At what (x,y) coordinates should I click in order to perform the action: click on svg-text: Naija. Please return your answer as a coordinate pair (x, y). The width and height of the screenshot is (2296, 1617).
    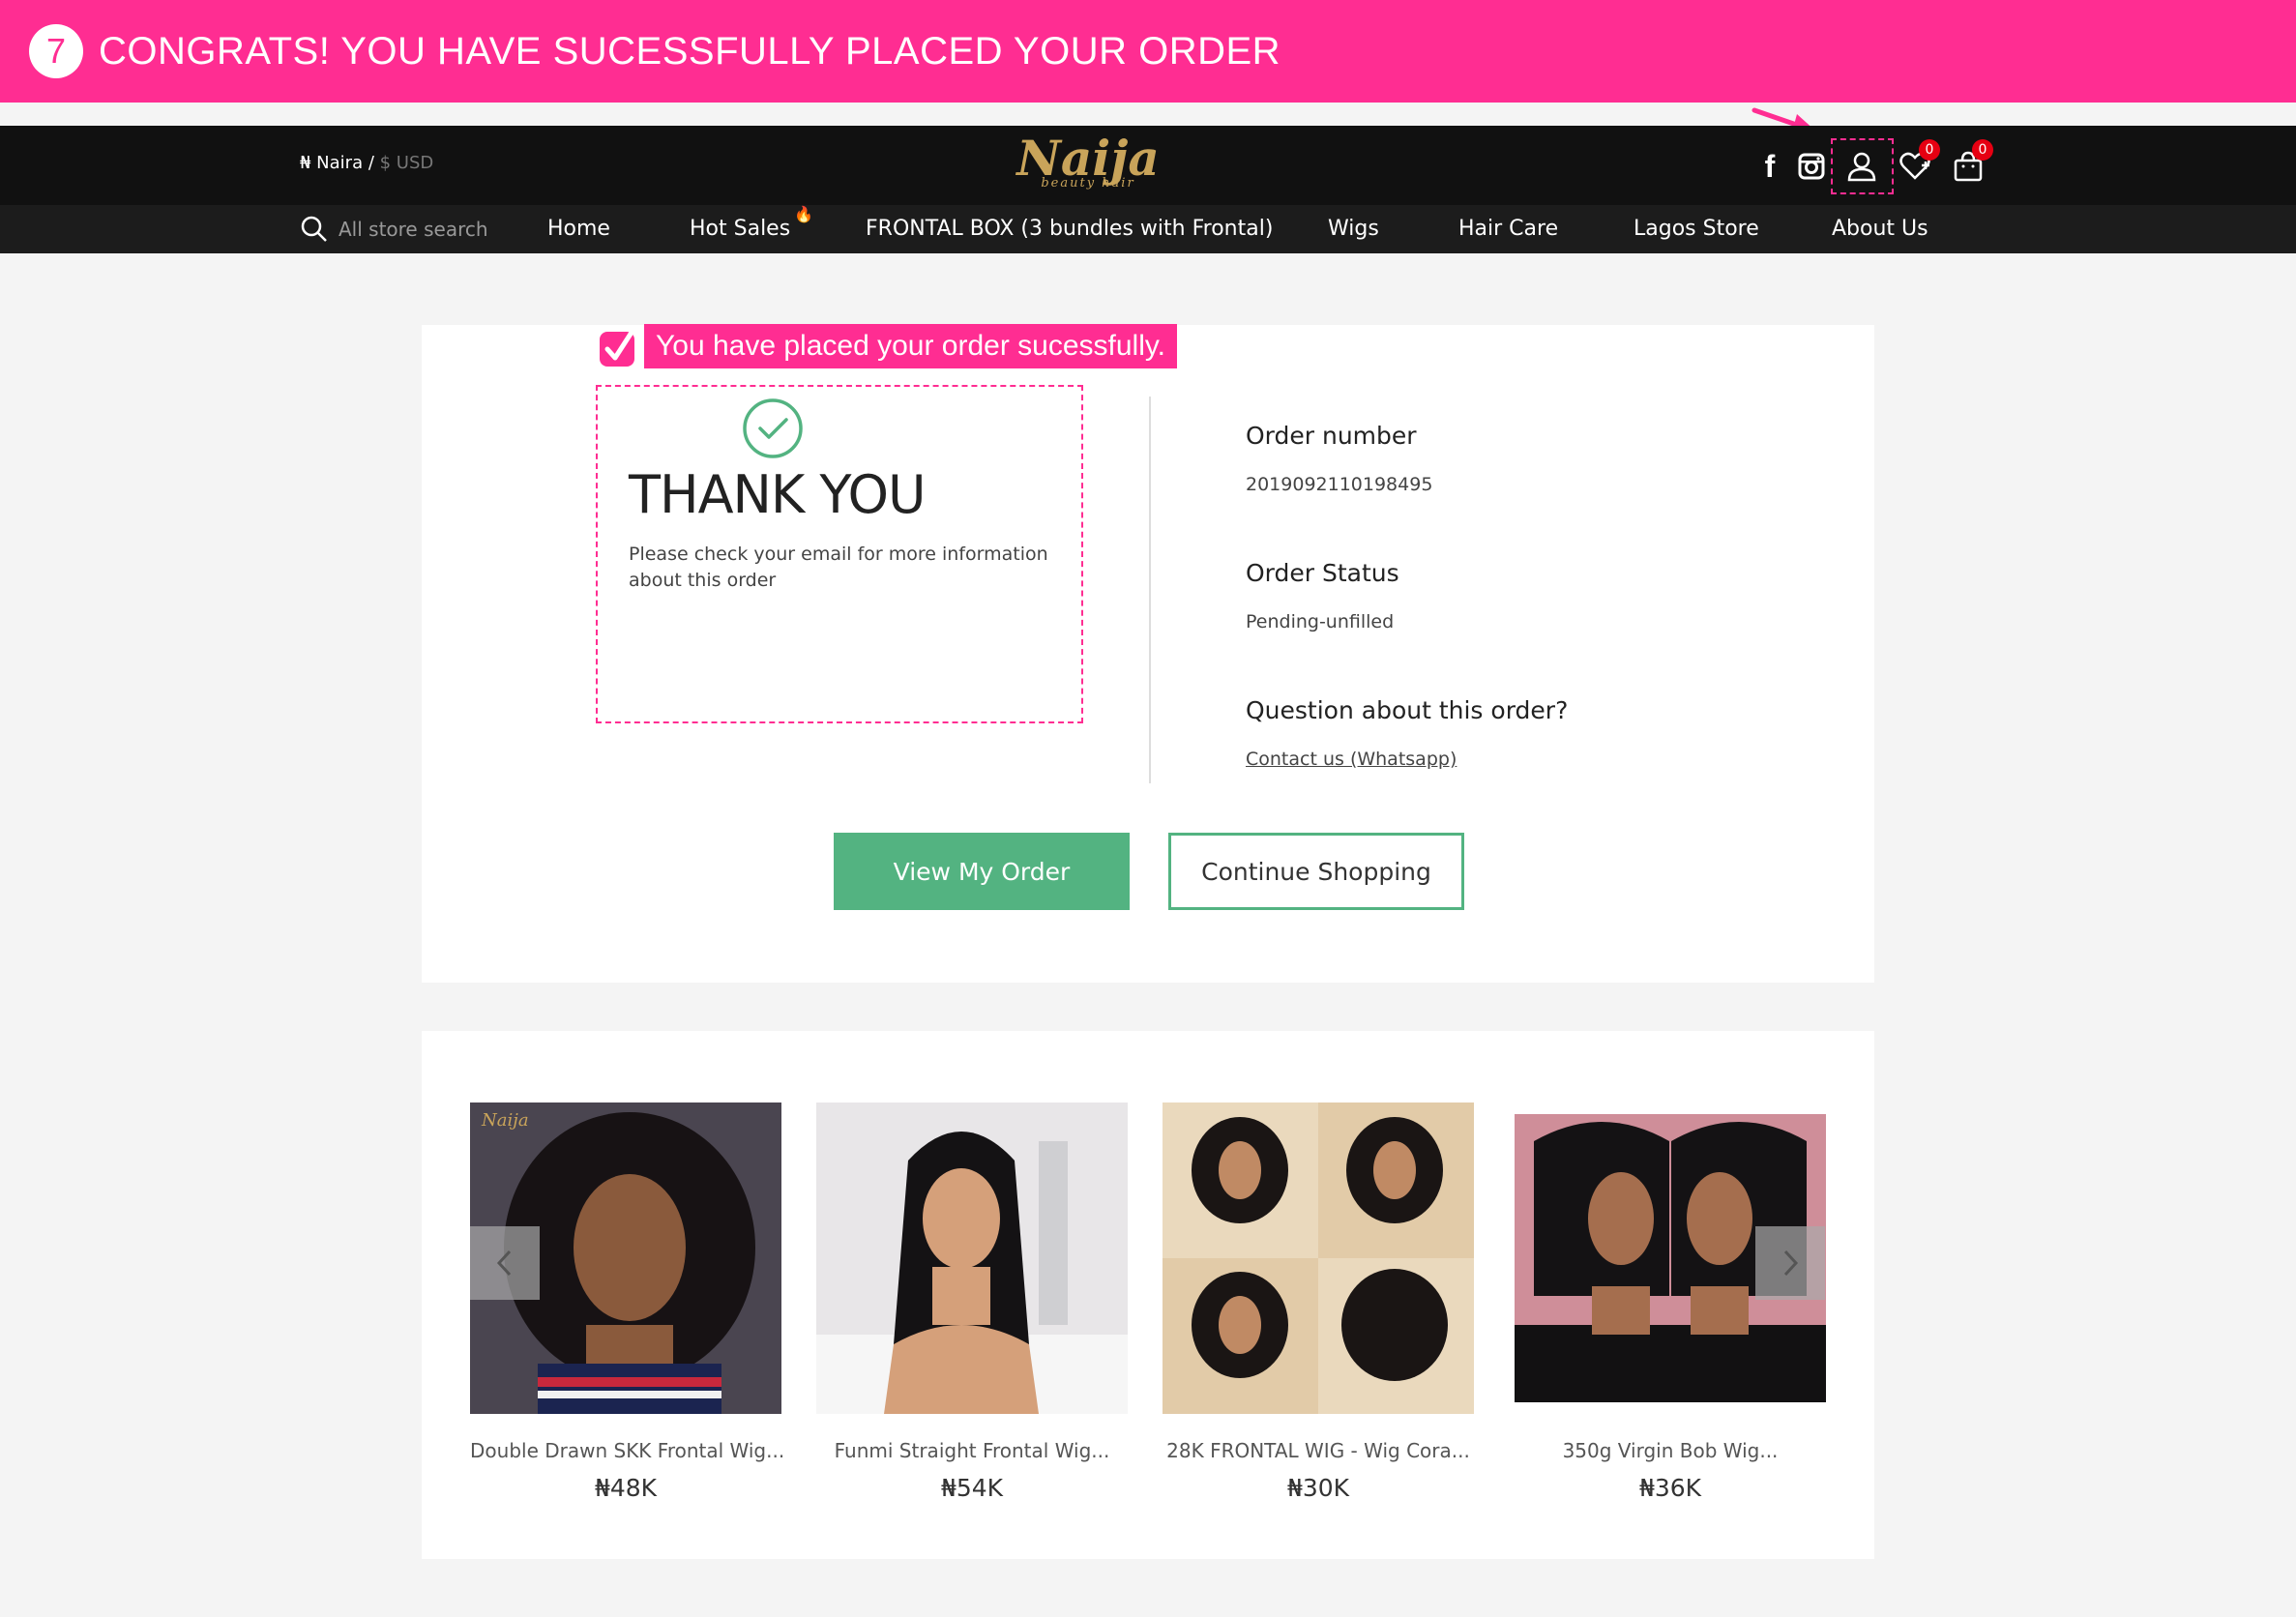
    Looking at the image, I should click on (505, 1120).